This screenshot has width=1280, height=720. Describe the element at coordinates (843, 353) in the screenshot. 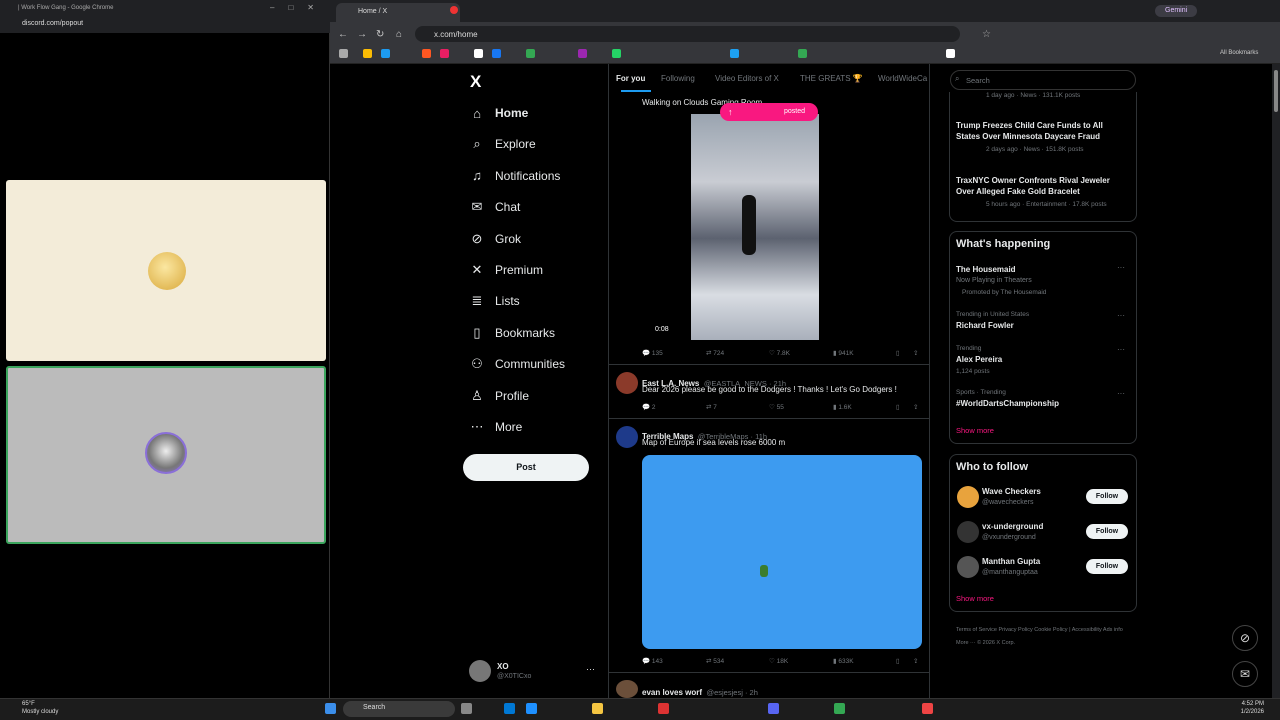

I see `view-count: ▮ 941K` at that location.